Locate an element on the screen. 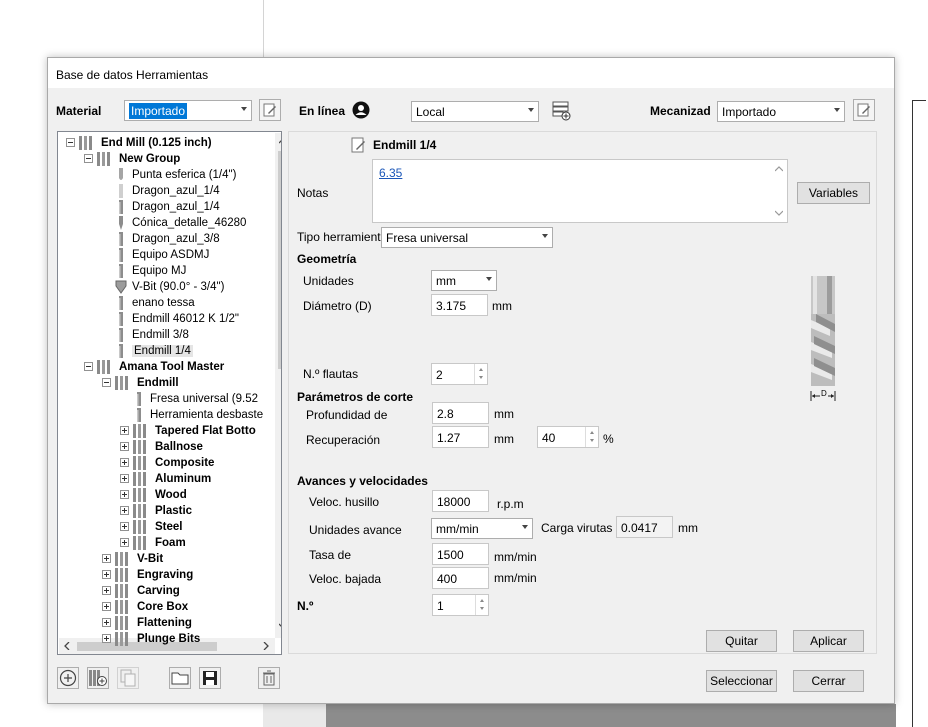  tree-tool-item: Dragon_azul_3/8 is located at coordinates (176, 239).